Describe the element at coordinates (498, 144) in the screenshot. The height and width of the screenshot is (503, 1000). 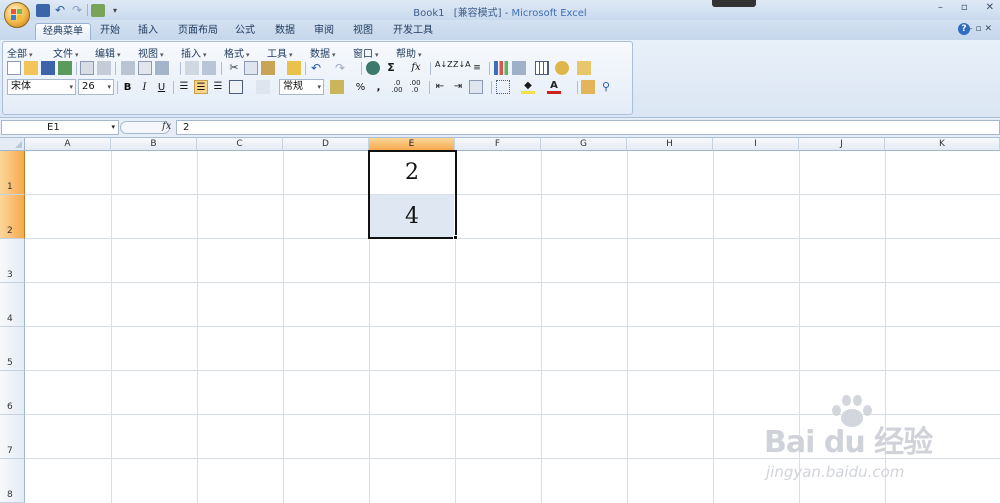
I see `column-header-f: F` at that location.